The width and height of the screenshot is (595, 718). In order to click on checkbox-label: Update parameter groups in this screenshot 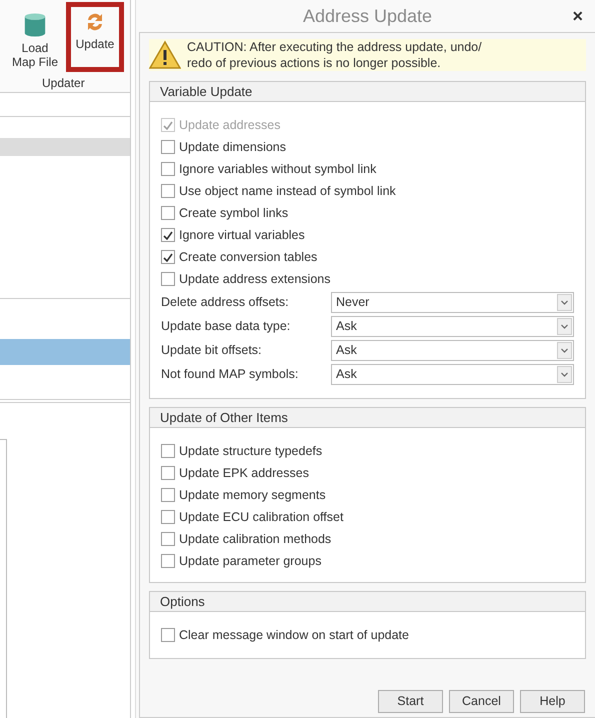, I will do `click(250, 561)`.